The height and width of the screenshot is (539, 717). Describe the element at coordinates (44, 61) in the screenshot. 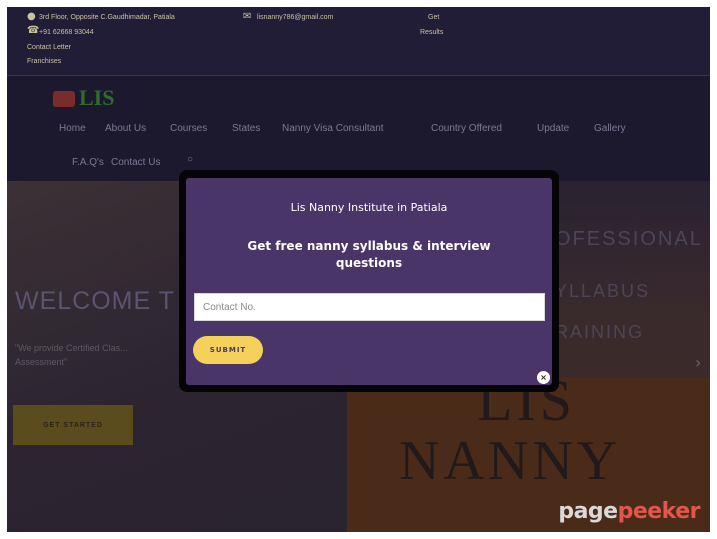

I see `franchises-link: Franchises` at that location.